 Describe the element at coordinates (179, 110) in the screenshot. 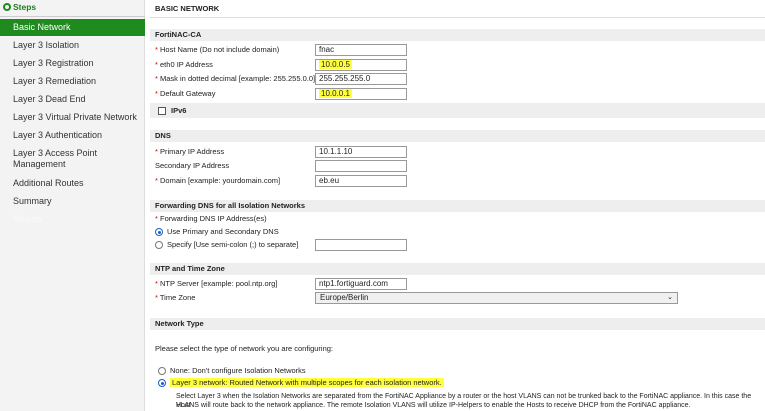

I see `ipv6-label: IPv6` at that location.